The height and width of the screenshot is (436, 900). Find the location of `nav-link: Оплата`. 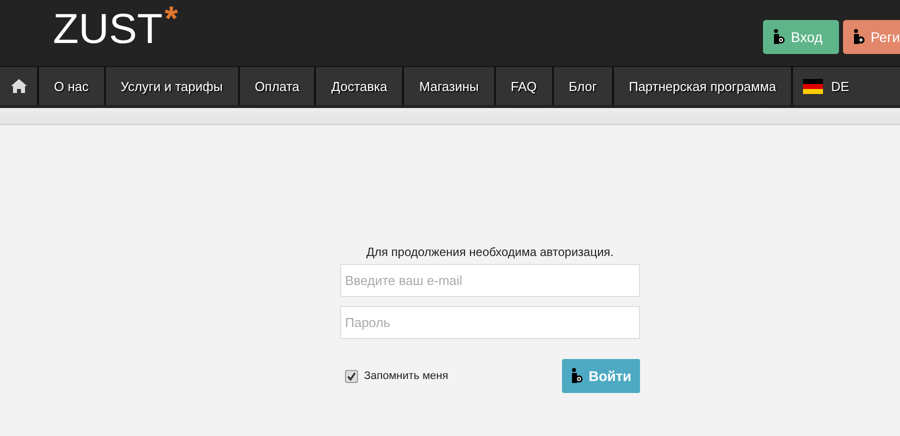

nav-link: Оплата is located at coordinates (278, 86).